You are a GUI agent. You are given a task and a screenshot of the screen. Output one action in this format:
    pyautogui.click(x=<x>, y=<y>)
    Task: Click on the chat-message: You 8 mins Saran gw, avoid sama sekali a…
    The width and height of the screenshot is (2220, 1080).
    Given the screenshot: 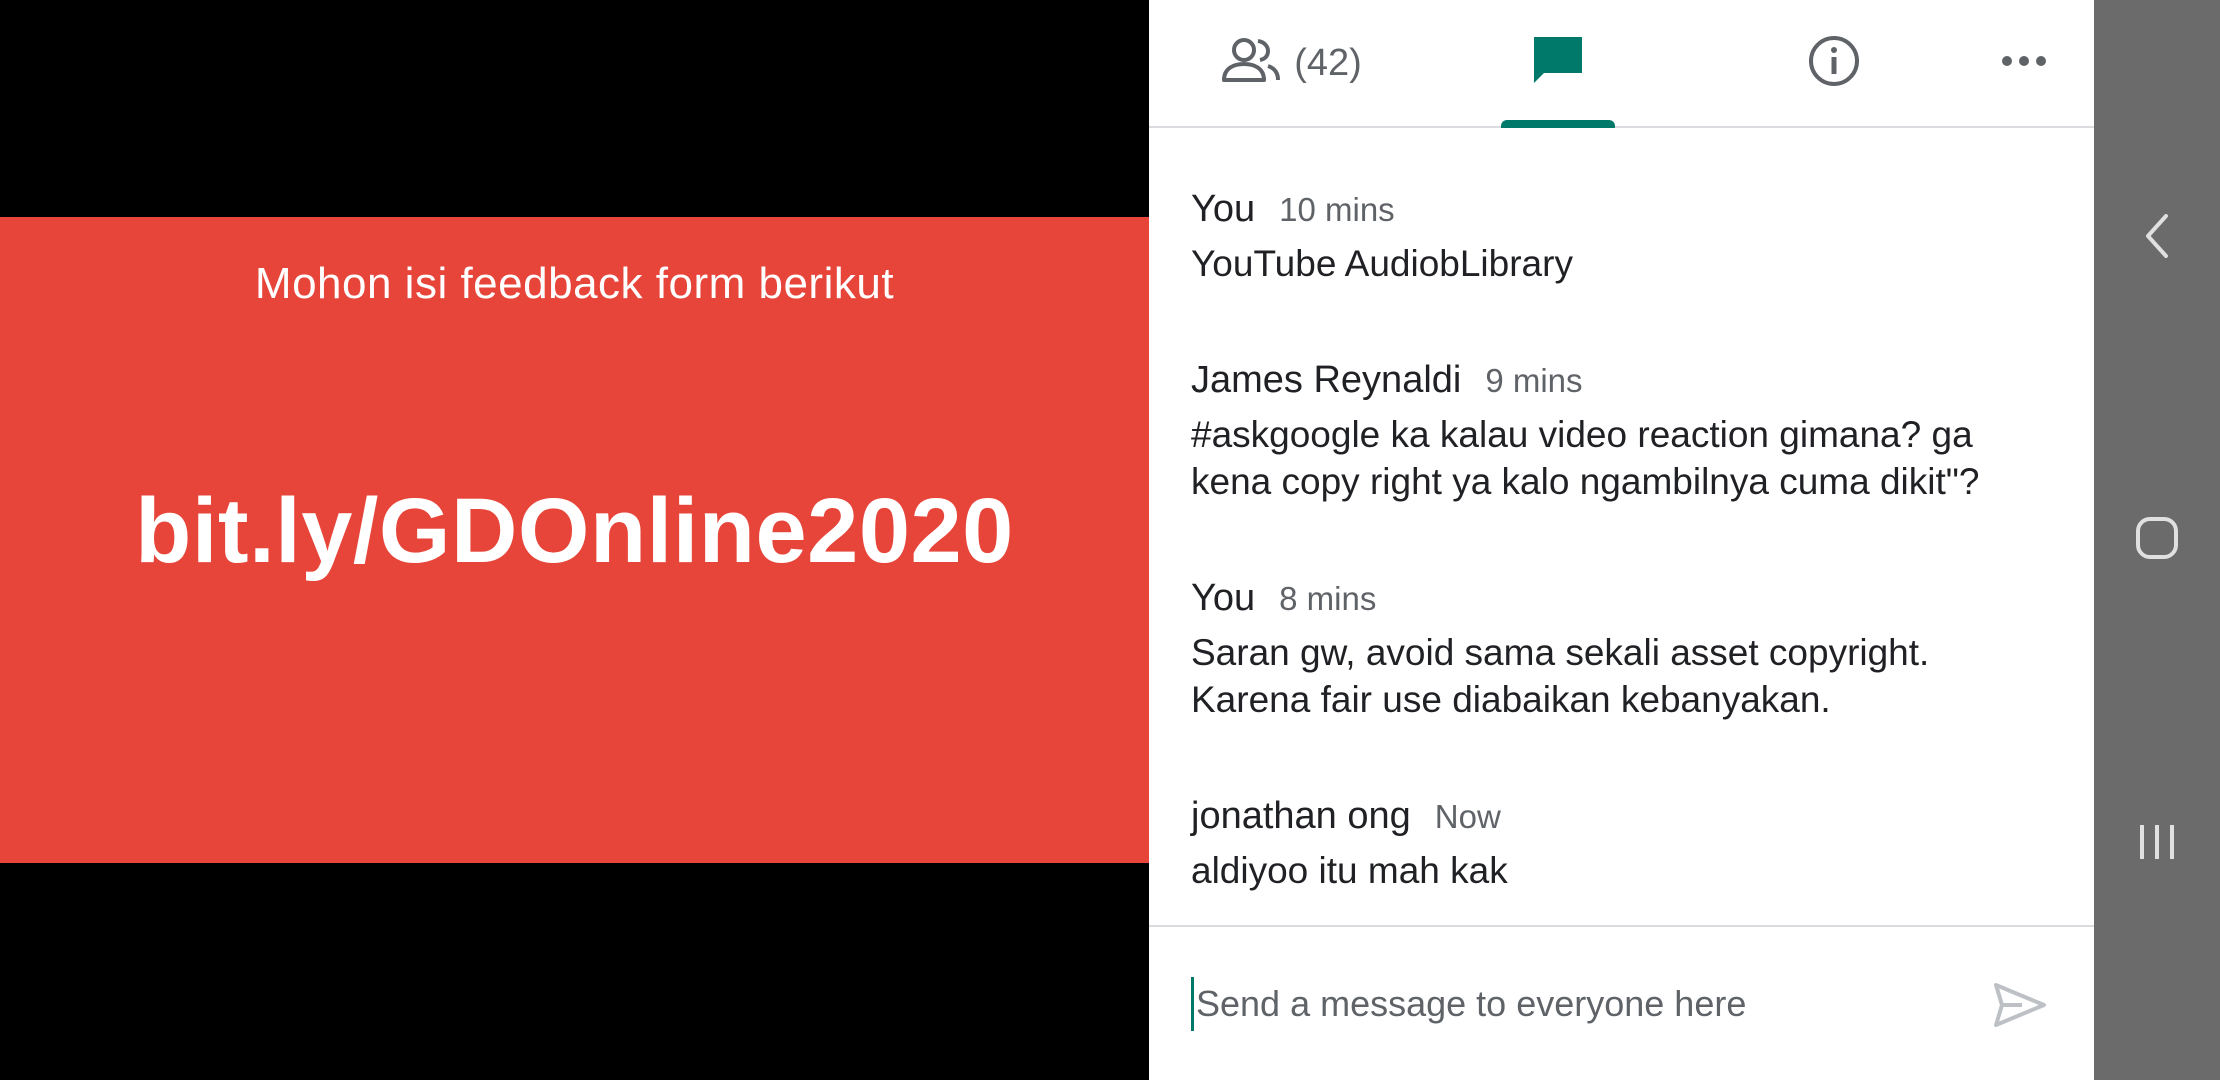 What is the action you would take?
    pyautogui.click(x=1631, y=650)
    